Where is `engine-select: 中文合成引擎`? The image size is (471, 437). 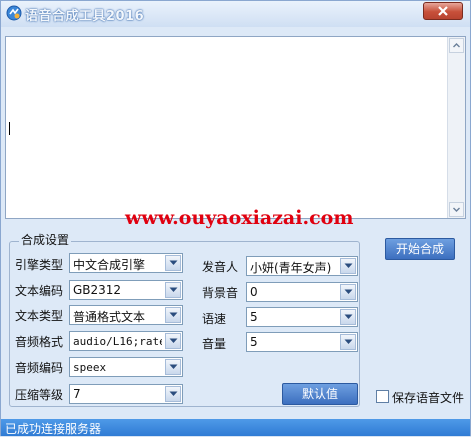 engine-select: 中文合成引擎 is located at coordinates (126, 263).